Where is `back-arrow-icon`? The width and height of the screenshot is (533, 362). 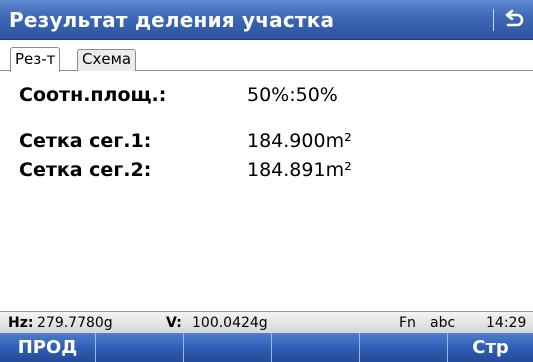
back-arrow-icon is located at coordinates (514, 20).